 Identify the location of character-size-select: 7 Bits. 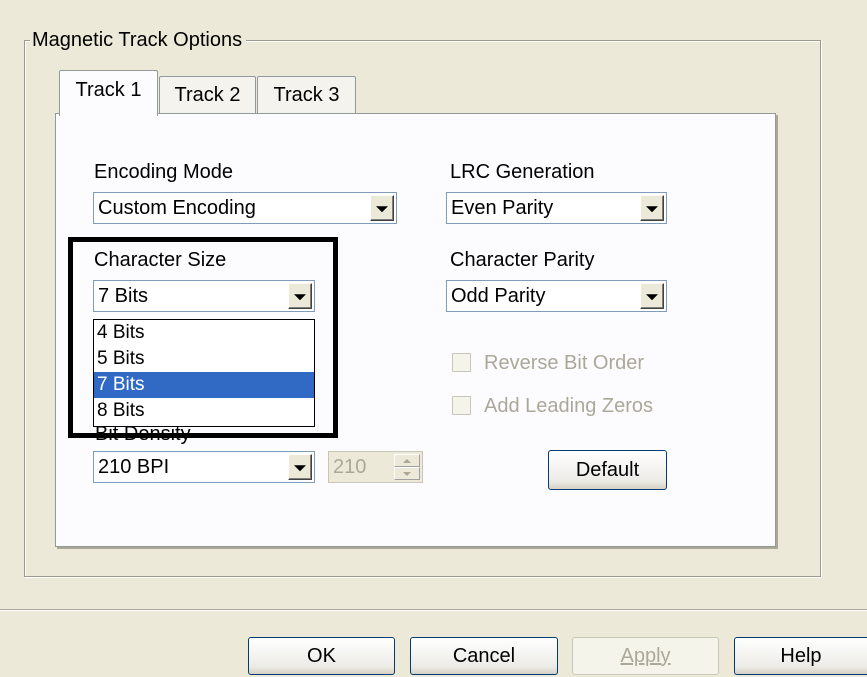
(204, 296).